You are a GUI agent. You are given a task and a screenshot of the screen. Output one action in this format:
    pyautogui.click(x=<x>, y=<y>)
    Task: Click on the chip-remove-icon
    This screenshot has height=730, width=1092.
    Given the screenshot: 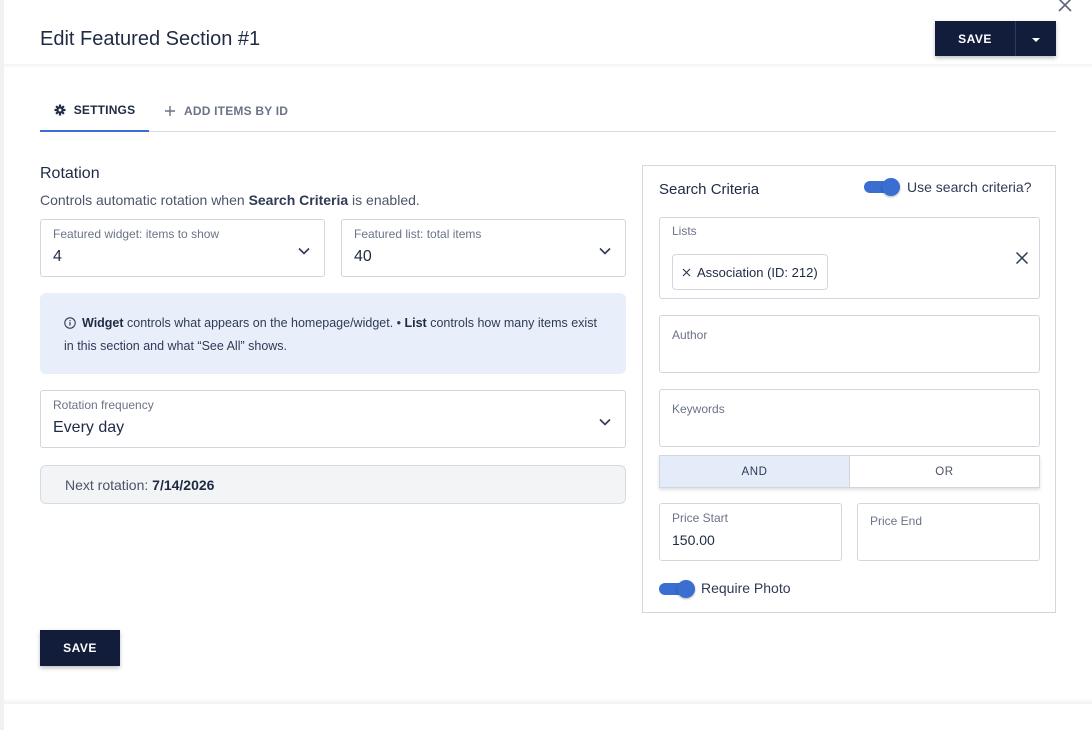 What is the action you would take?
    pyautogui.click(x=686, y=272)
    